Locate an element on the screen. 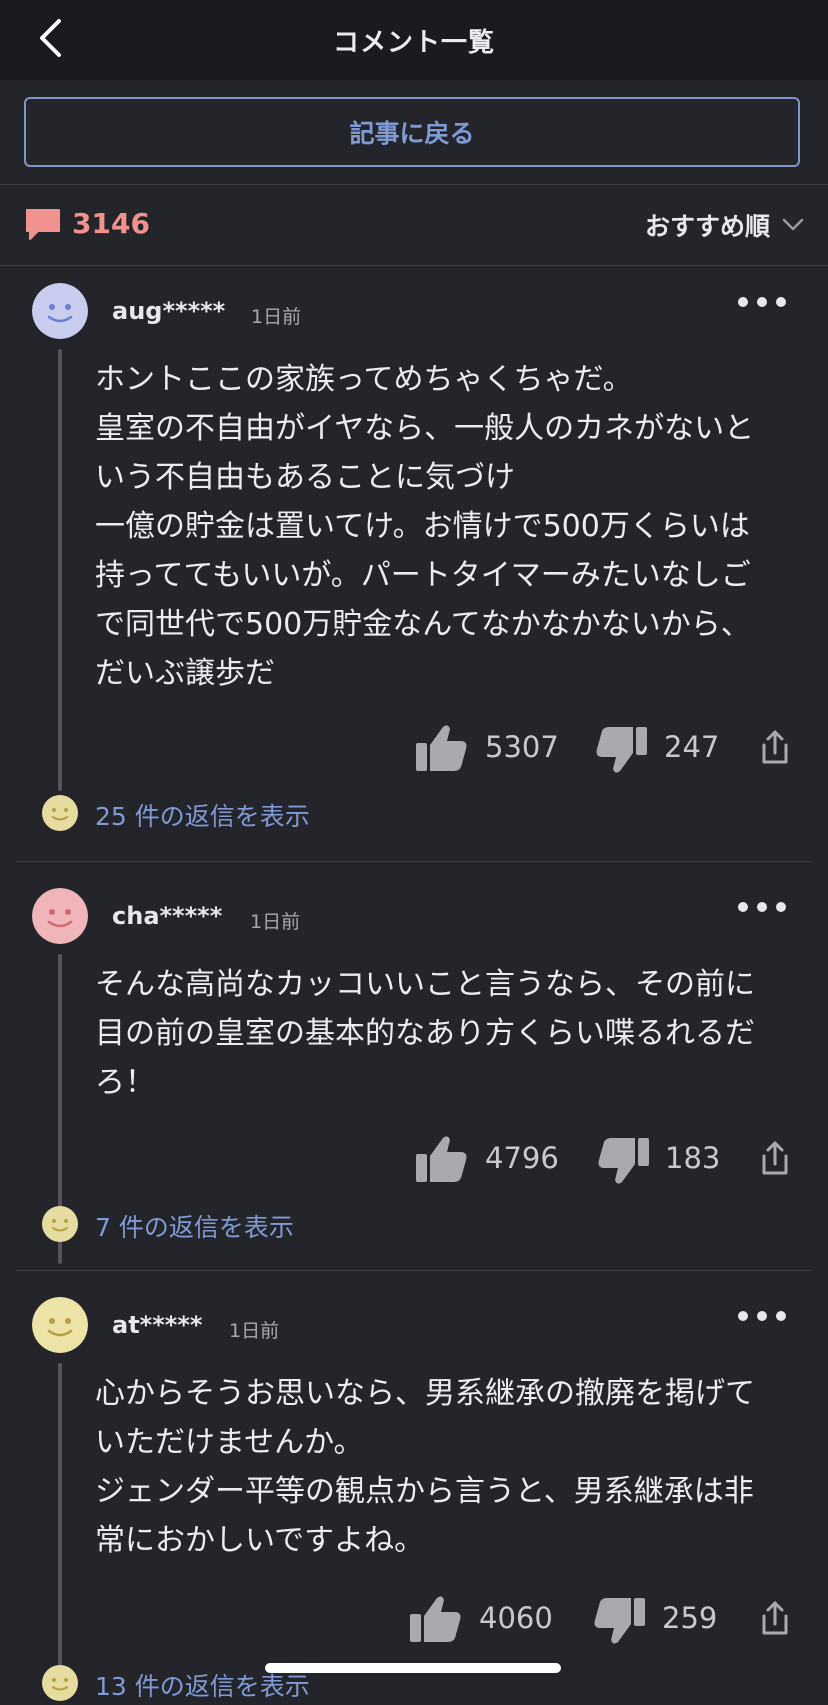  comment-actions: 4060 259 is located at coordinates (414, 1620).